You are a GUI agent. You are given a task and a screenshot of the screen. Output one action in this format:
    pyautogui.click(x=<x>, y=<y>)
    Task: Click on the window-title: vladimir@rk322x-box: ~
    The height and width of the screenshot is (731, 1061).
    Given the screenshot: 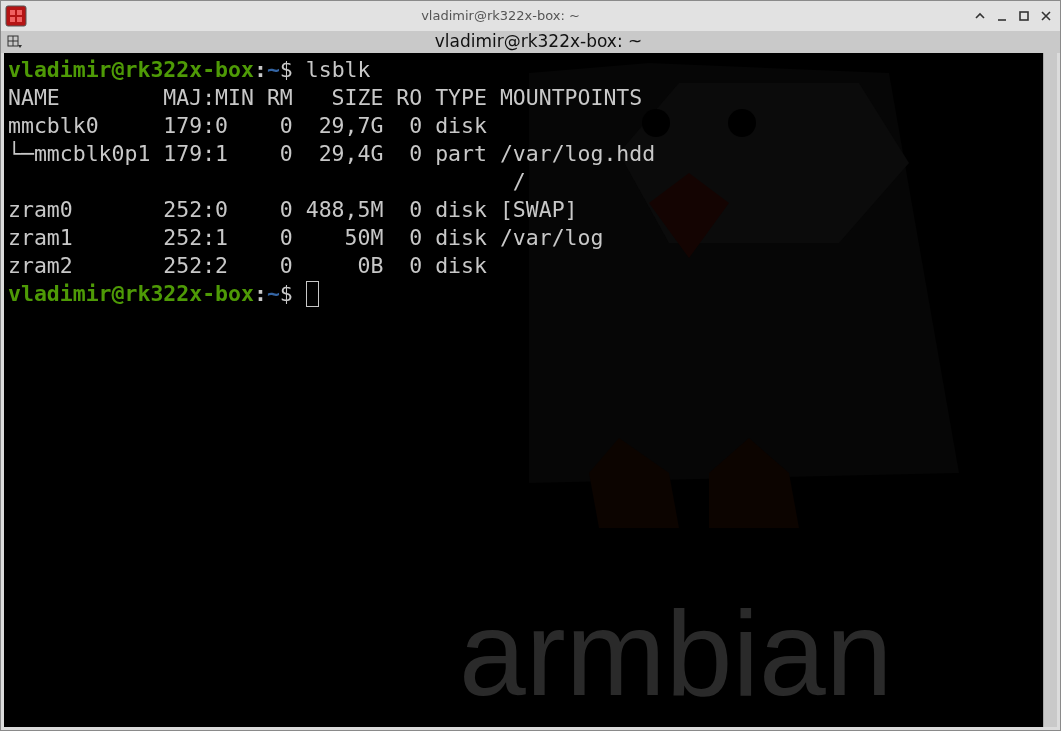 What is the action you would take?
    pyautogui.click(x=500, y=16)
    